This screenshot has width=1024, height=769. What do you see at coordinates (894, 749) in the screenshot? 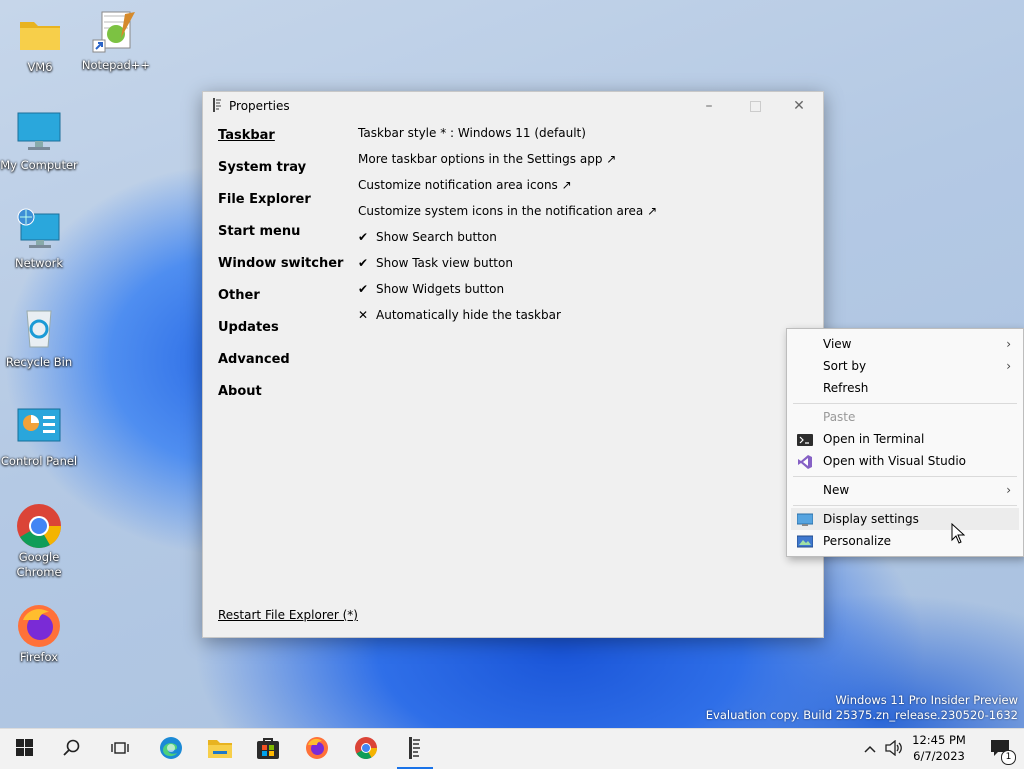
I see `volume-button` at bounding box center [894, 749].